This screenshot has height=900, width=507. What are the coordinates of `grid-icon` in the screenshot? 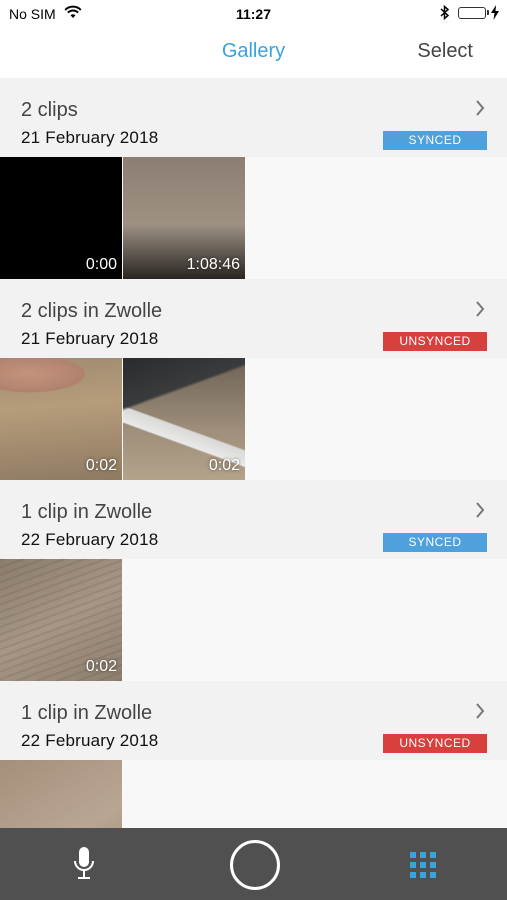 It's located at (423, 867).